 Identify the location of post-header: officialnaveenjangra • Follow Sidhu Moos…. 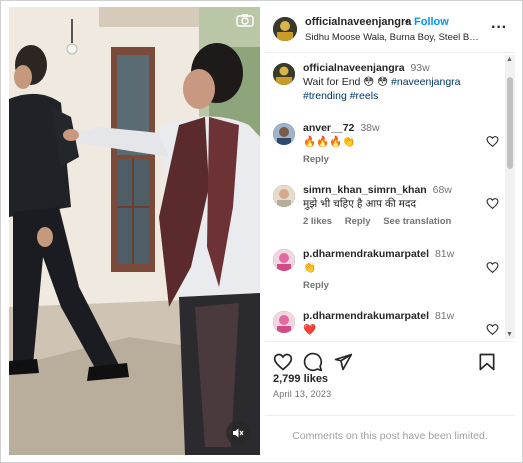
(390, 30).